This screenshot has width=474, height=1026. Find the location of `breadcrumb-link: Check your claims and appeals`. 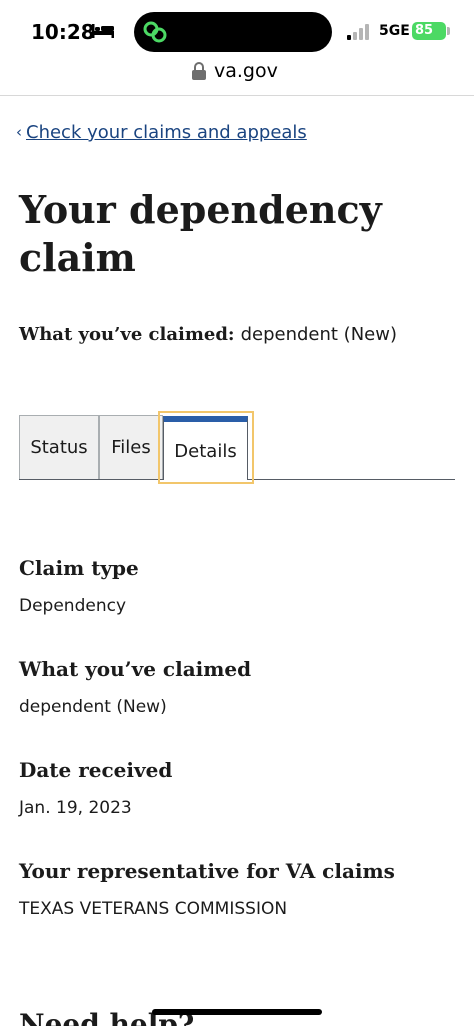

breadcrumb-link: Check your claims and appeals is located at coordinates (166, 132).